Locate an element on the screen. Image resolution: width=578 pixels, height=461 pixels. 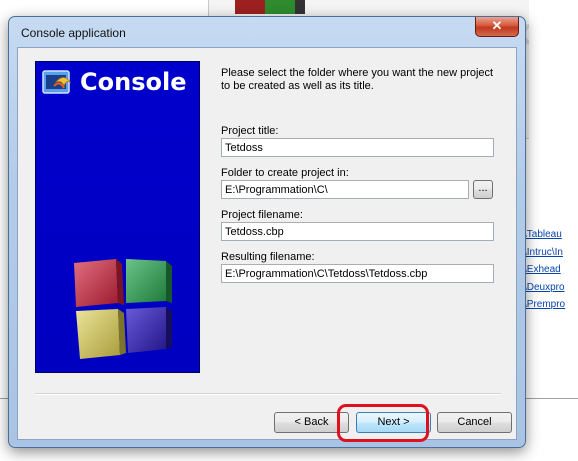
background-block-green is located at coordinates (280, 7).